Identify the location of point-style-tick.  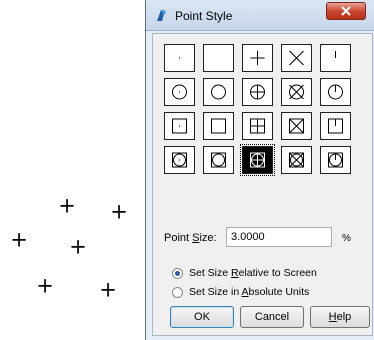
(335, 58).